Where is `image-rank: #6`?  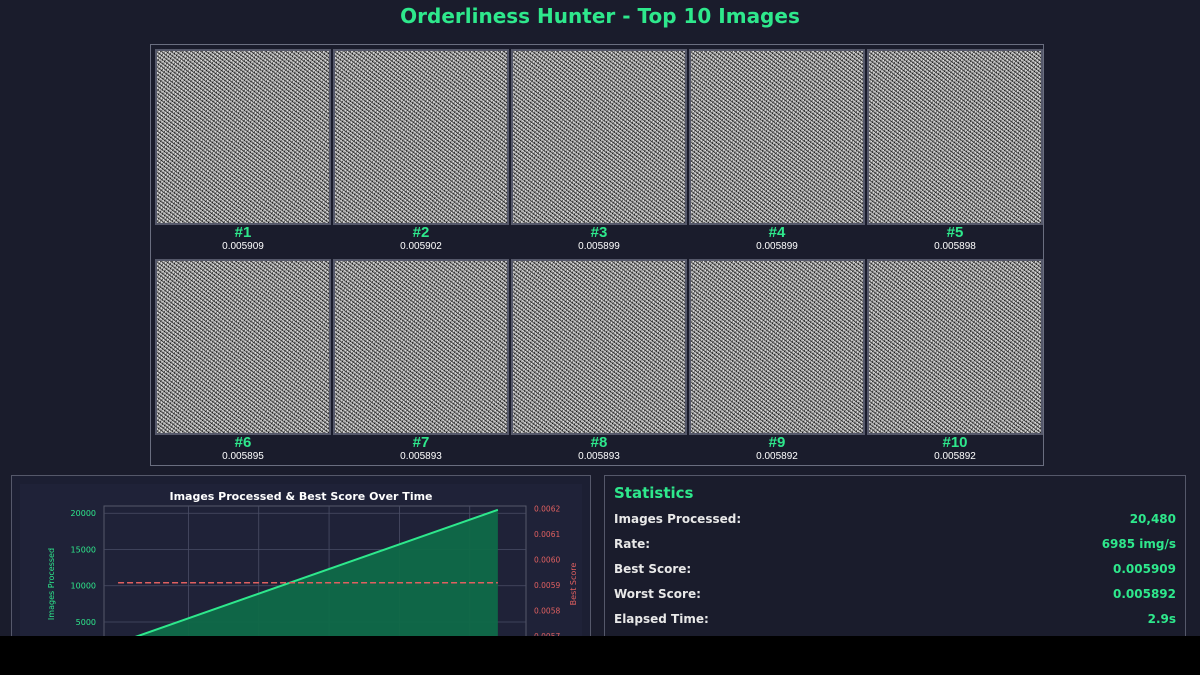
image-rank: #6 is located at coordinates (243, 442).